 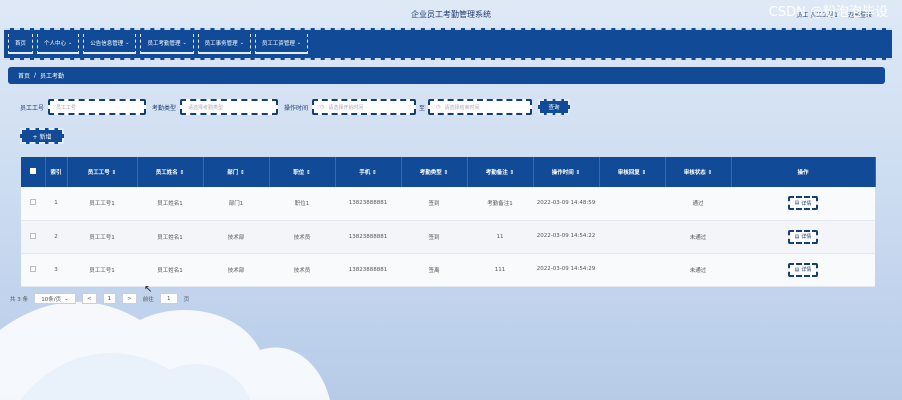 I want to click on breadcrumb-current: 员工考勤, so click(x=52, y=76).